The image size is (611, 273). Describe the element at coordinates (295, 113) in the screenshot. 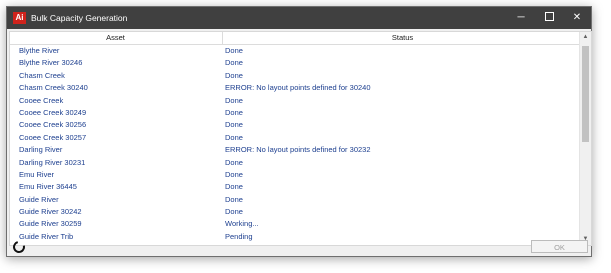

I see `table-row: Cooee Creek 30249 Done` at that location.